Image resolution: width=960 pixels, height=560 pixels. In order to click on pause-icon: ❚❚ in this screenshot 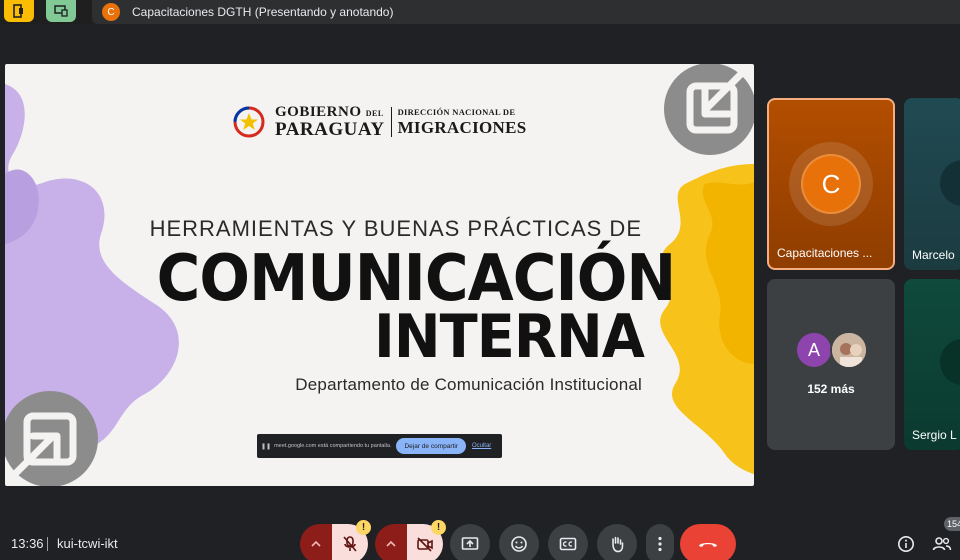, I will do `click(266, 446)`.